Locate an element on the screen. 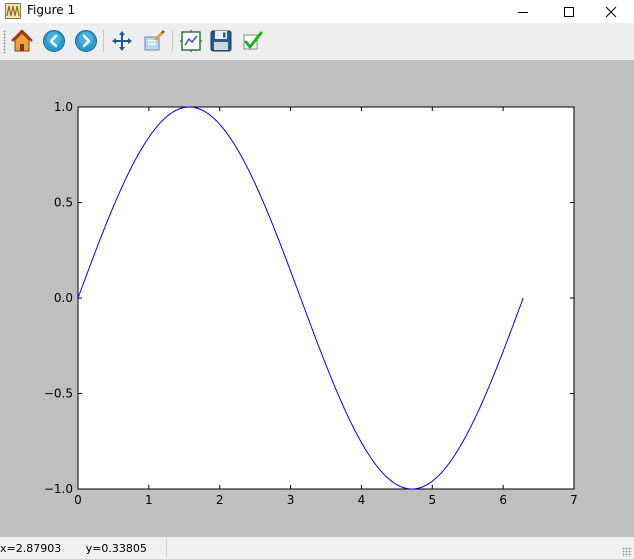 Image resolution: width=634 pixels, height=559 pixels. y-tick-label: −0.5 is located at coordinates (58, 394).